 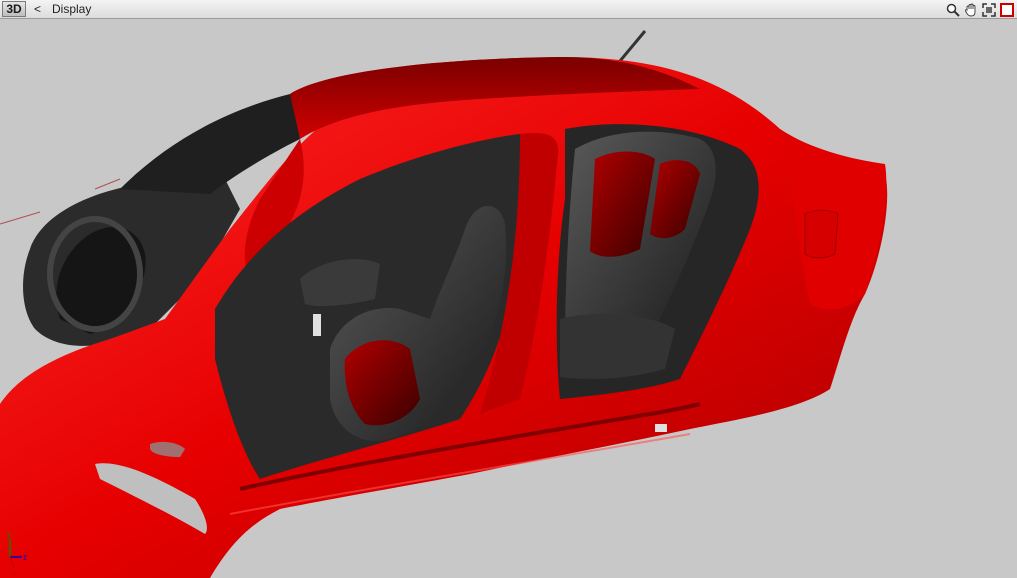 What do you see at coordinates (989, 10) in the screenshot?
I see `fit-view-icon` at bounding box center [989, 10].